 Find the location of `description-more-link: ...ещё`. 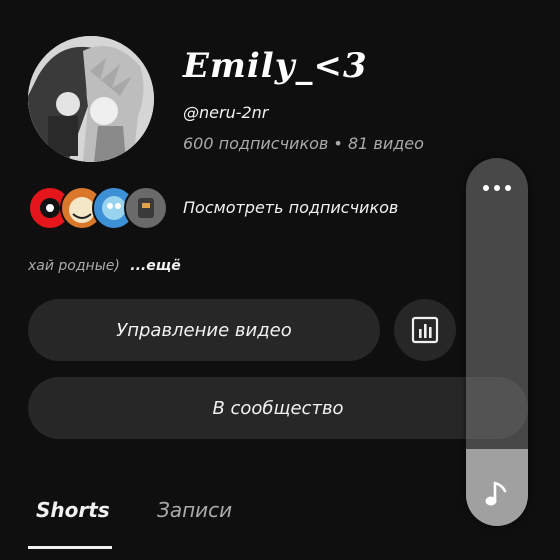

description-more-link: ...ещё is located at coordinates (155, 266).